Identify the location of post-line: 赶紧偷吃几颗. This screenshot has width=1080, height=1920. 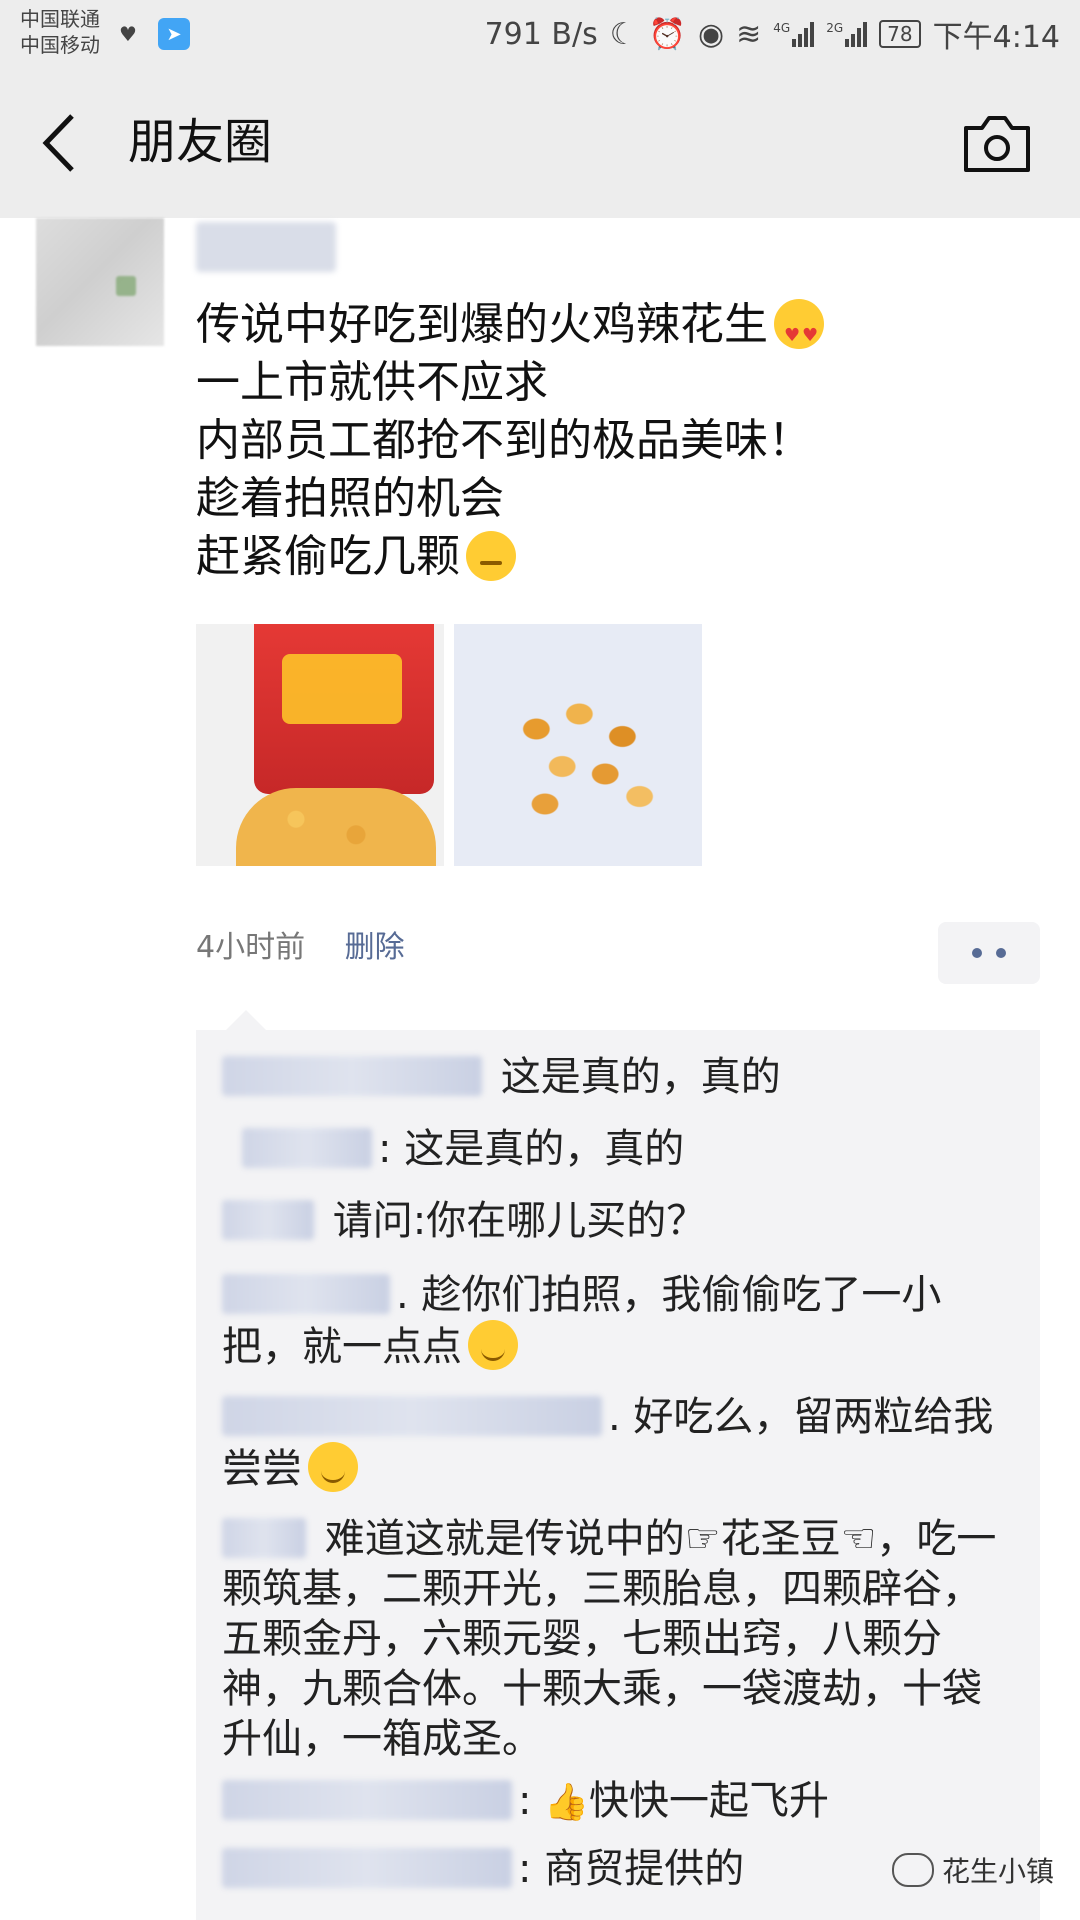
(606, 557).